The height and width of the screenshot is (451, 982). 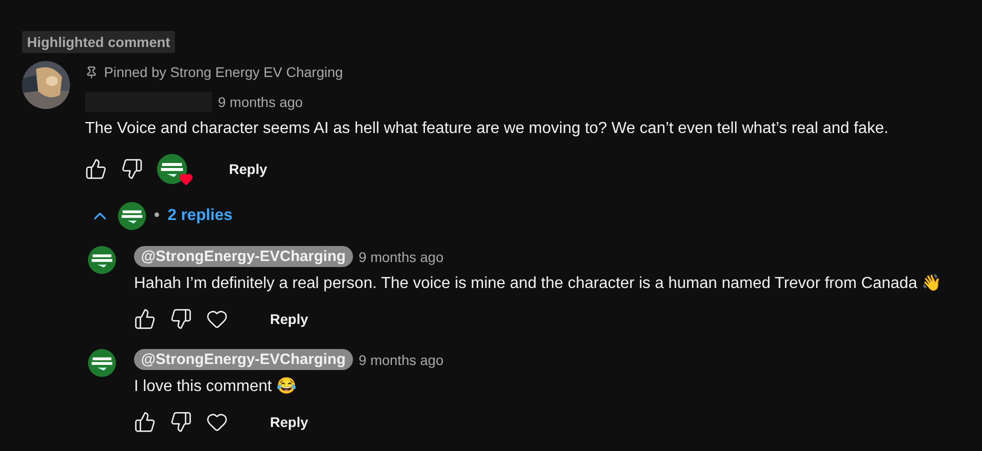 I want to click on highlighted-comment-badge: Highlighted comment, so click(x=99, y=42).